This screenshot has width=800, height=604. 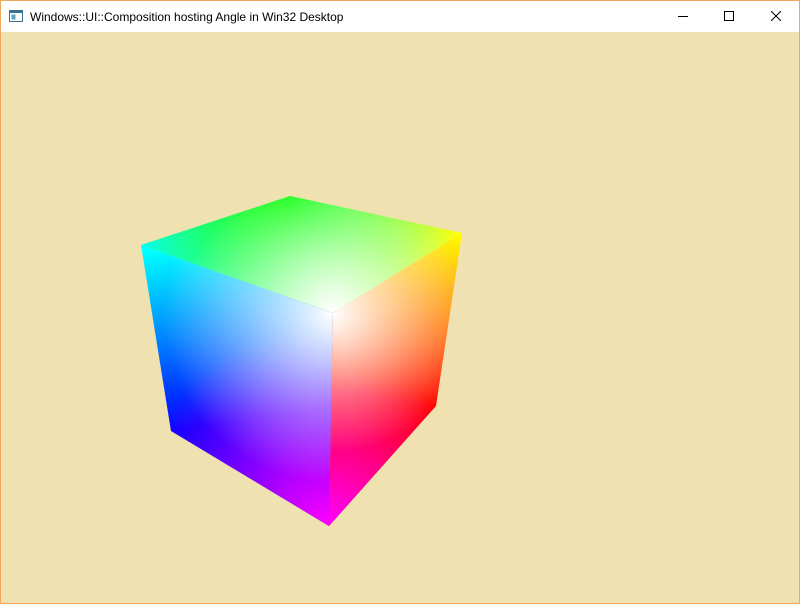 I want to click on maximize-icon, so click(x=729, y=17).